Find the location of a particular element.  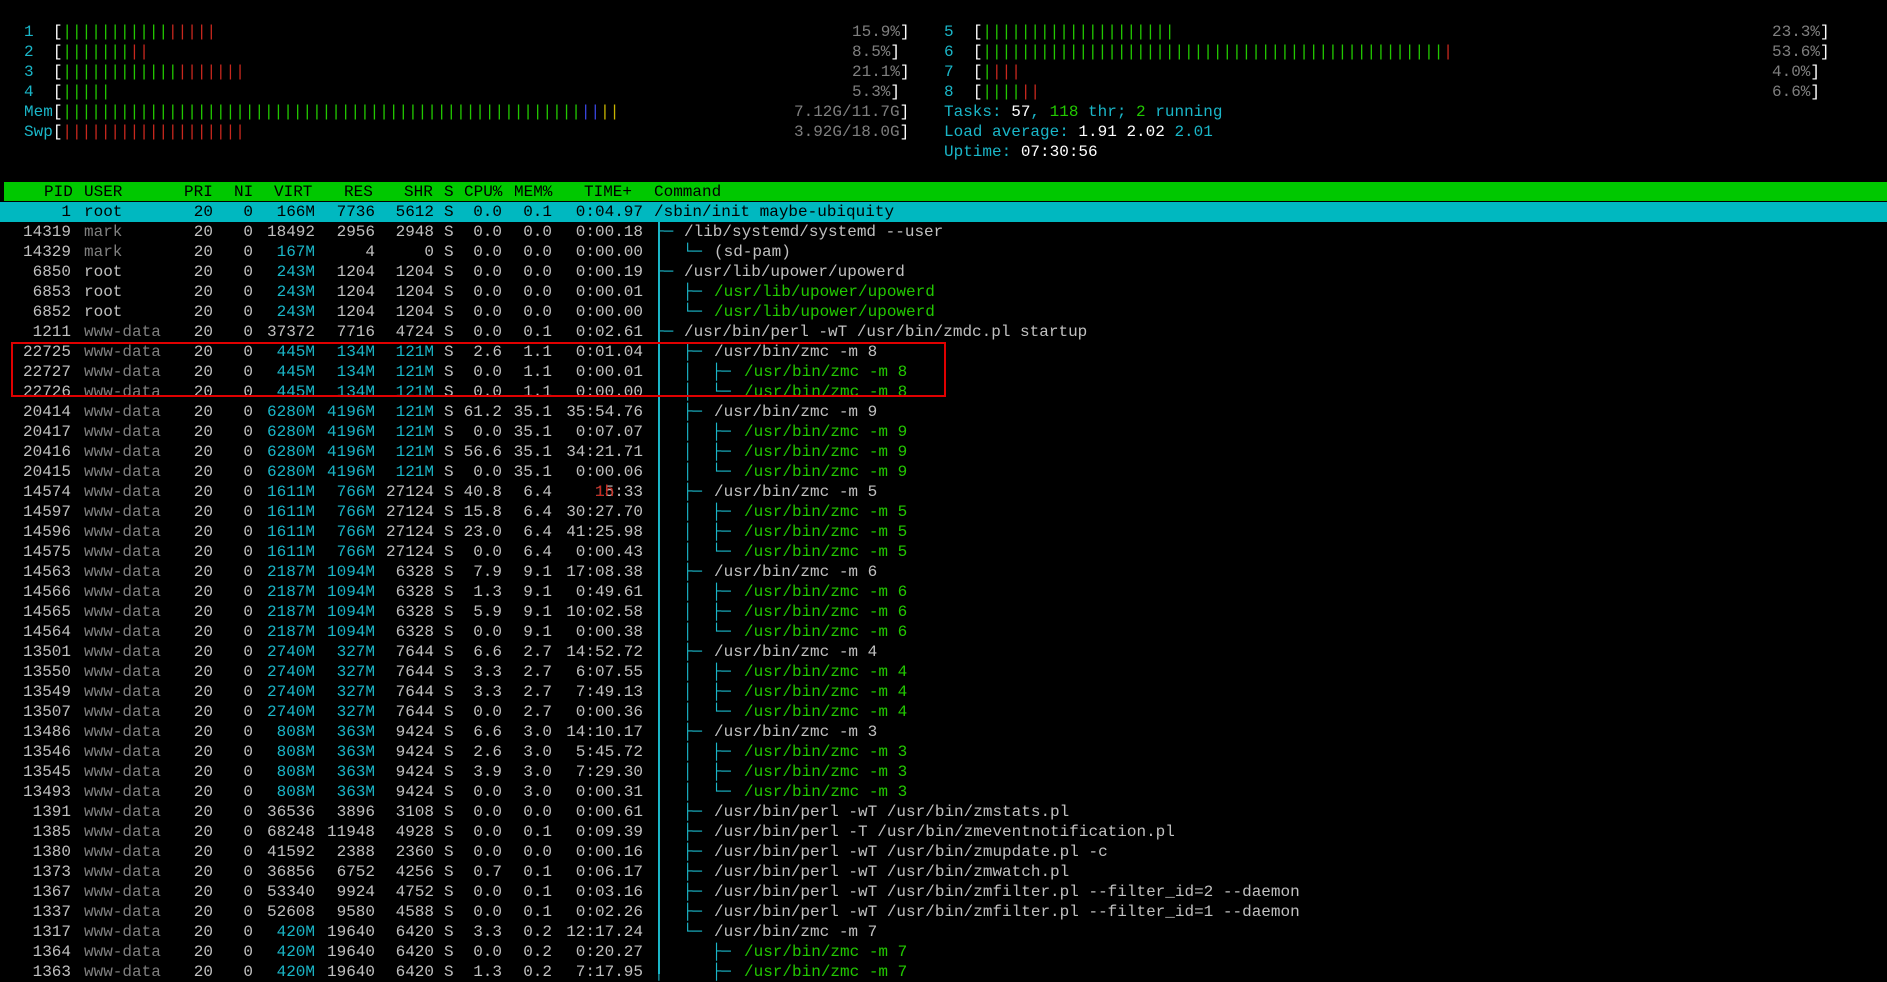

col-user: USER is located at coordinates (103, 192).